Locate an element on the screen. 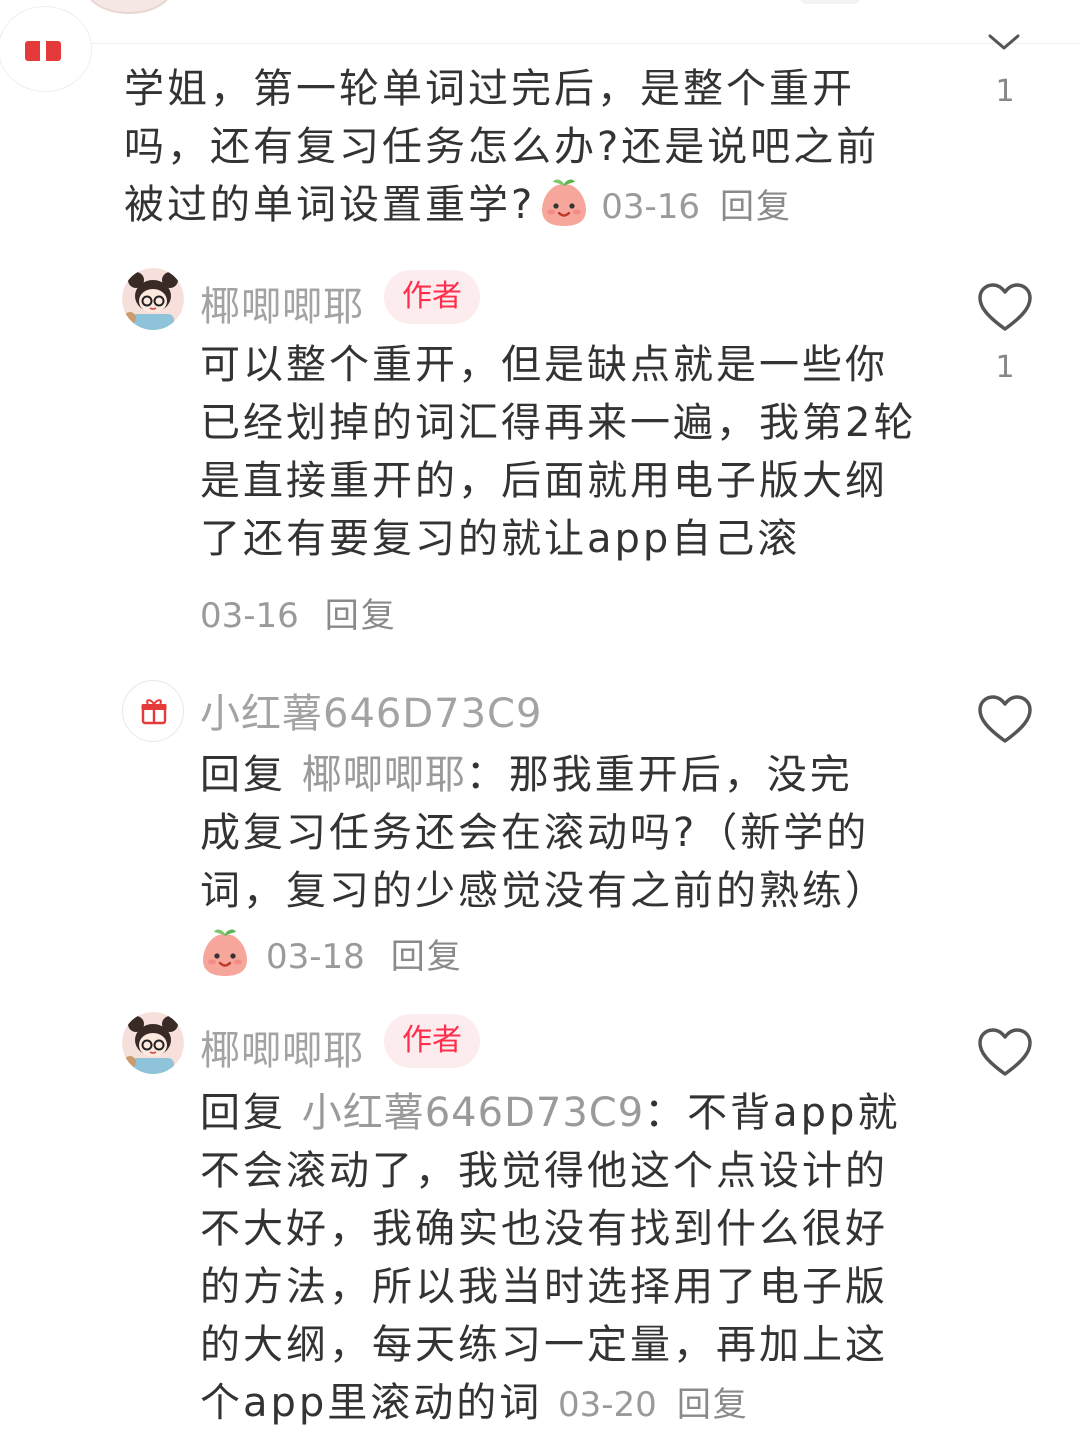 This screenshot has height=1441, width=1080. reply-date: 03-16 is located at coordinates (249, 616).